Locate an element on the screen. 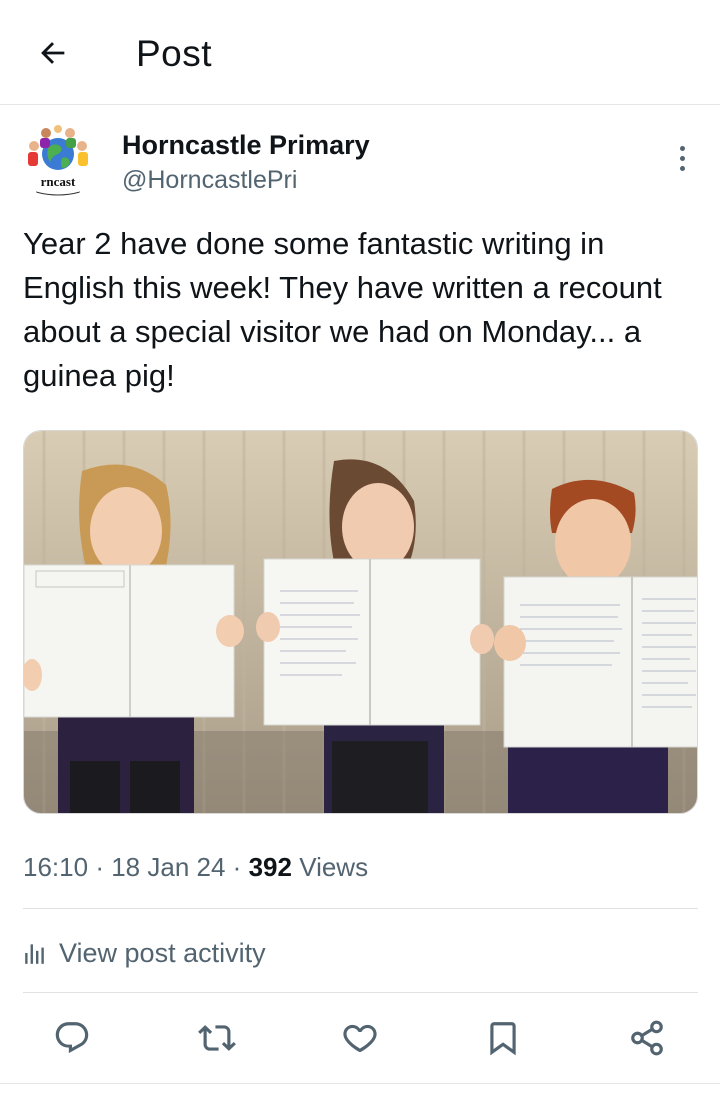 This screenshot has height=1103, width=720. post-meta: 16:10 · 18 Jan 24 · 392 Views is located at coordinates (195, 867).